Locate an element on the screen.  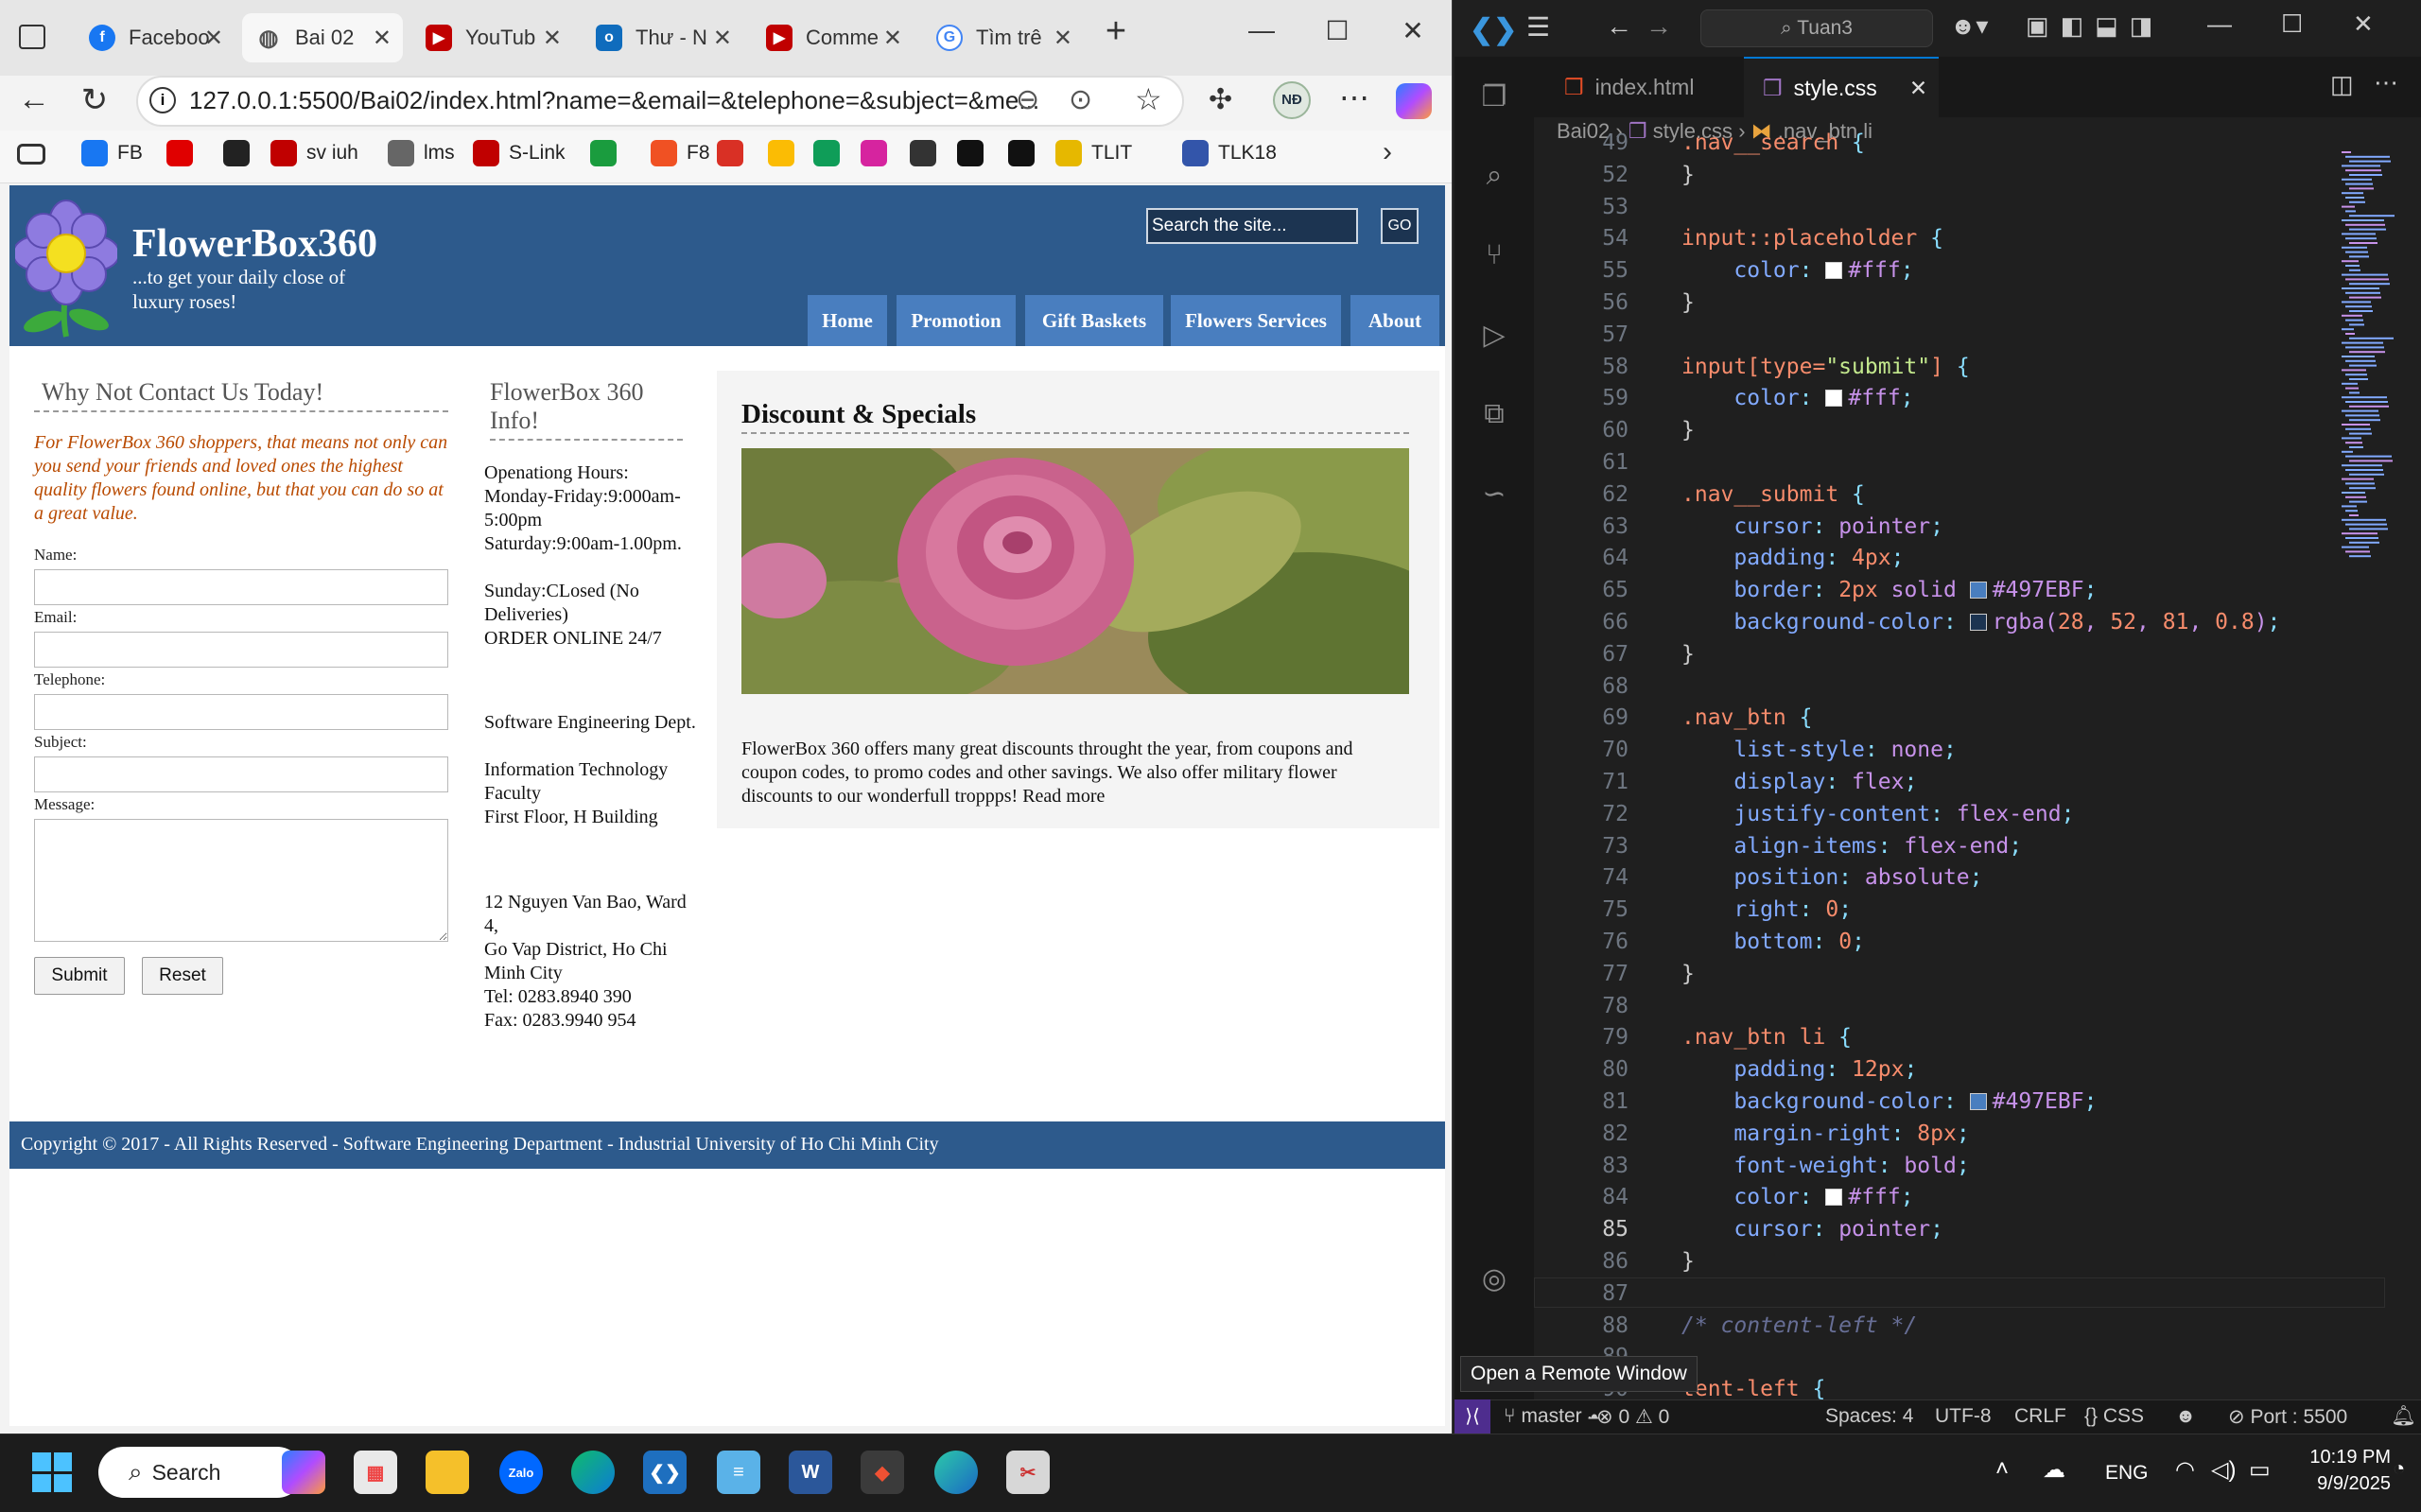
code-line: display: flex; is located at coordinates (1799, 782).